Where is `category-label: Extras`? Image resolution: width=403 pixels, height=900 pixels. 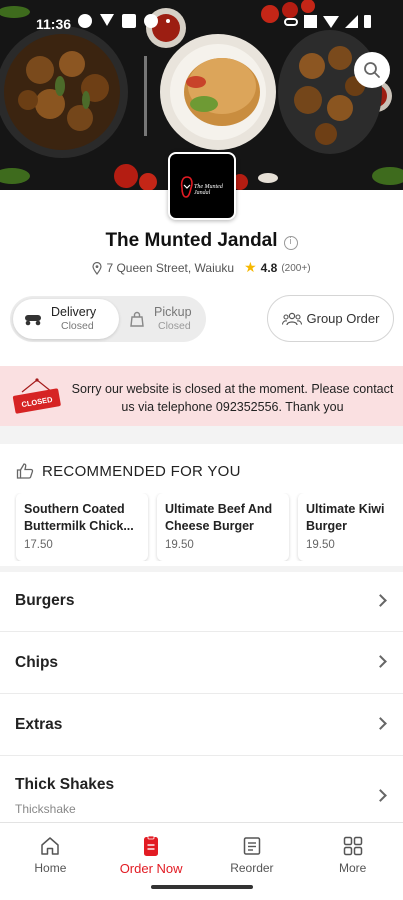
category-label: Extras is located at coordinates (39, 724).